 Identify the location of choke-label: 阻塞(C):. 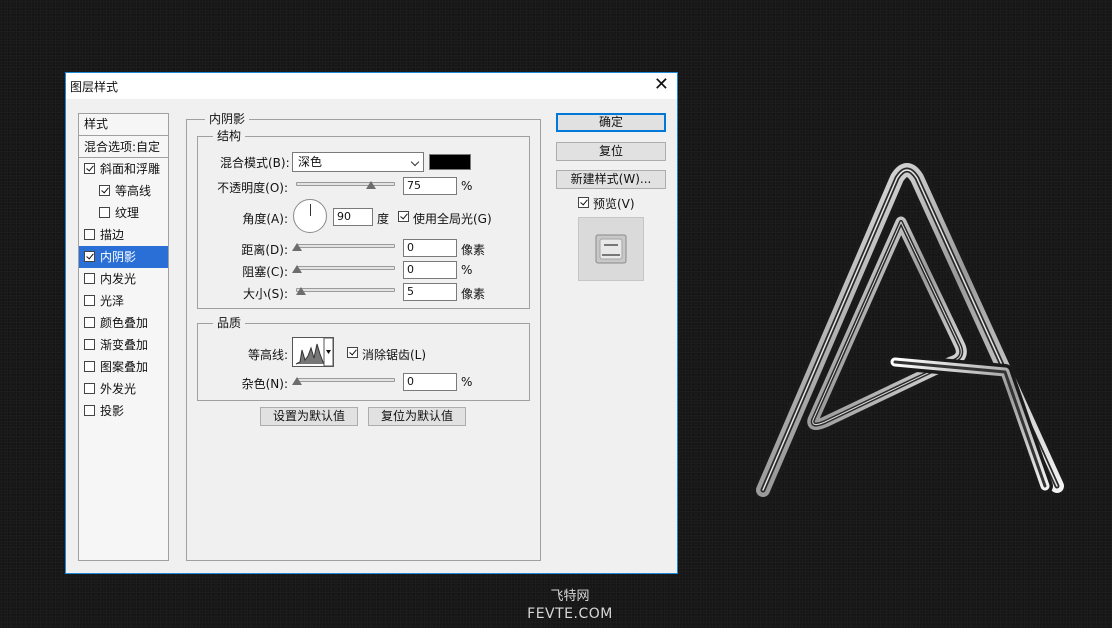
(265, 272).